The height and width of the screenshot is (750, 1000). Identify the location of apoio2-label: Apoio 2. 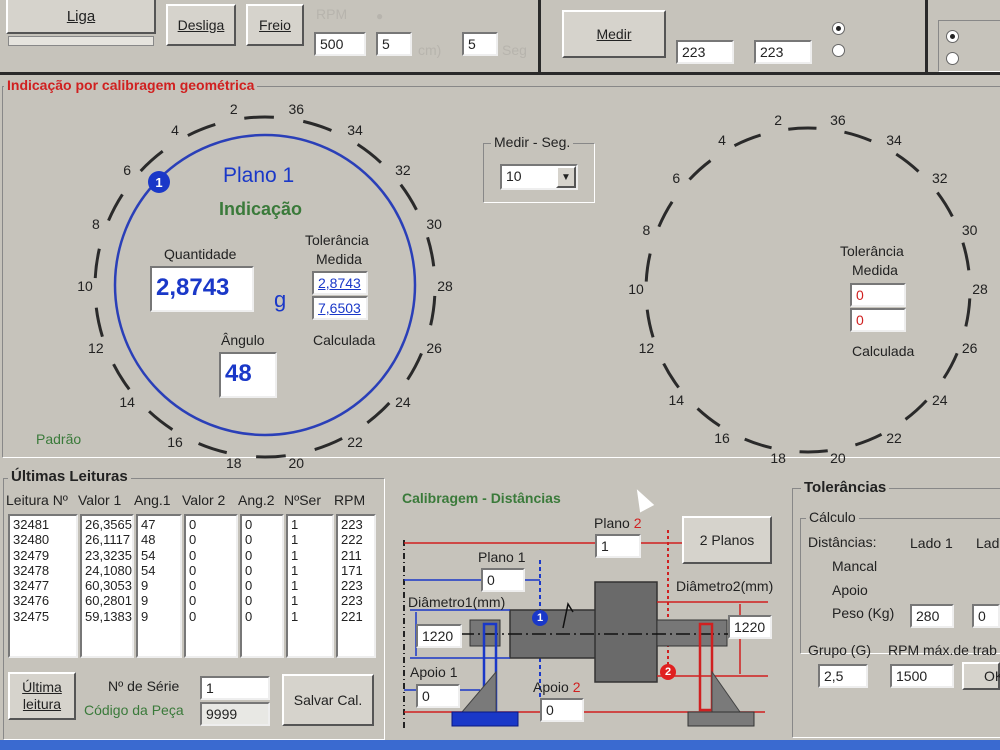
(557, 687).